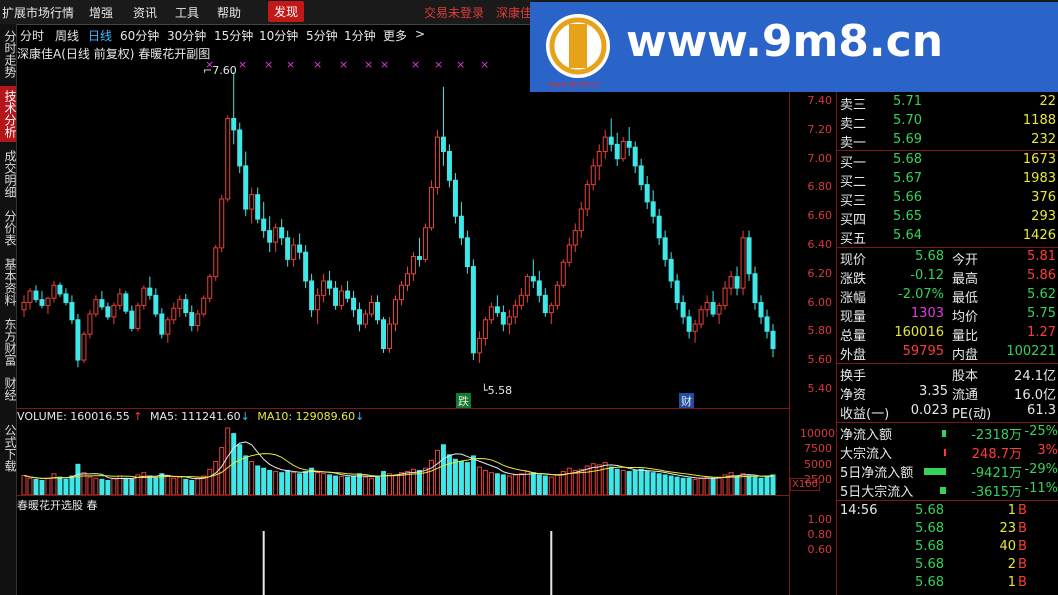 The height and width of the screenshot is (595, 1058). What do you see at coordinates (100, 35) in the screenshot?
I see `period-daily: 日线` at bounding box center [100, 35].